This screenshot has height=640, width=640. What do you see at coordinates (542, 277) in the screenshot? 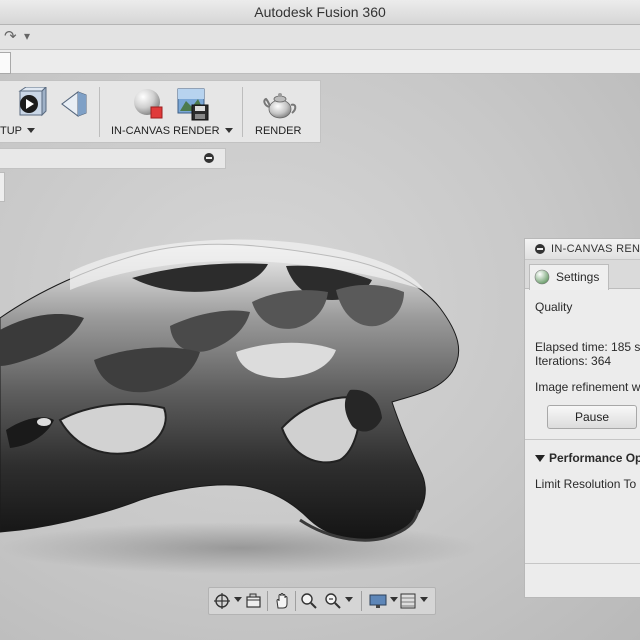
I see `settings-sphere-icon` at bounding box center [542, 277].